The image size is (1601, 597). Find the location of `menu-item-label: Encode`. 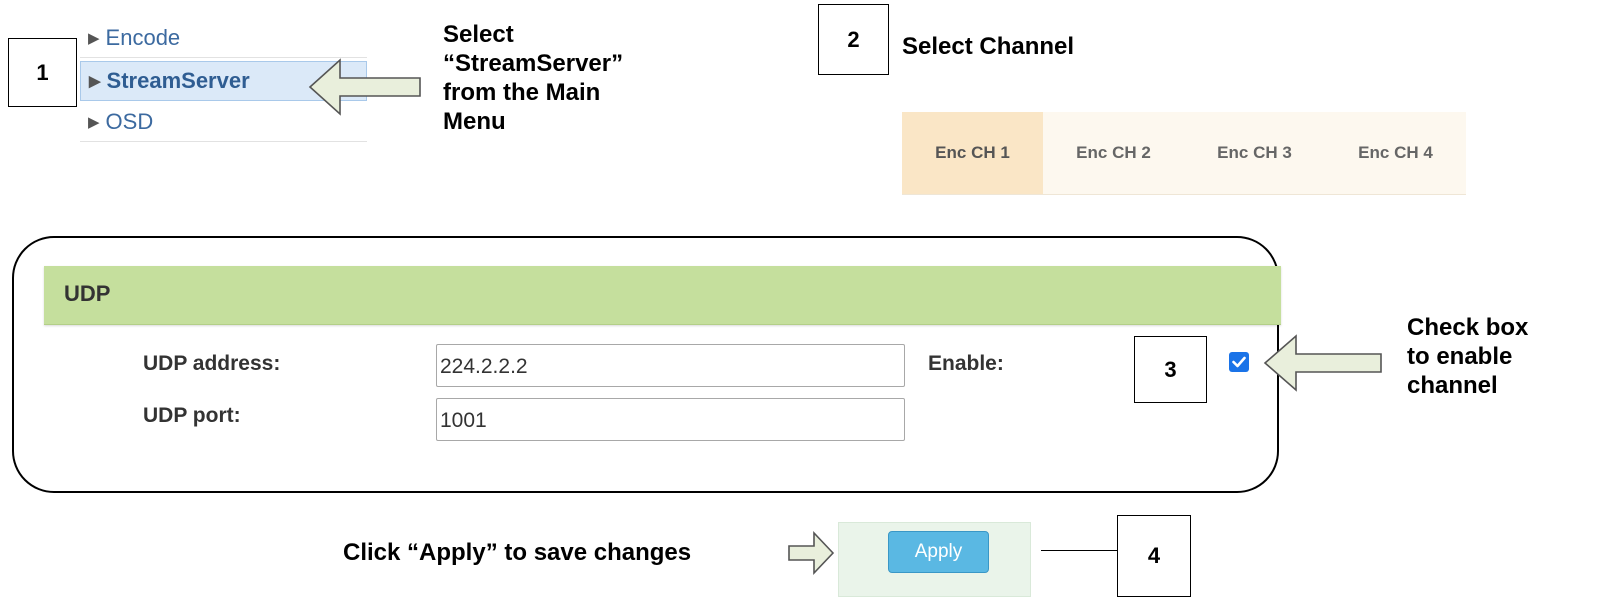

menu-item-label: Encode is located at coordinates (143, 37).